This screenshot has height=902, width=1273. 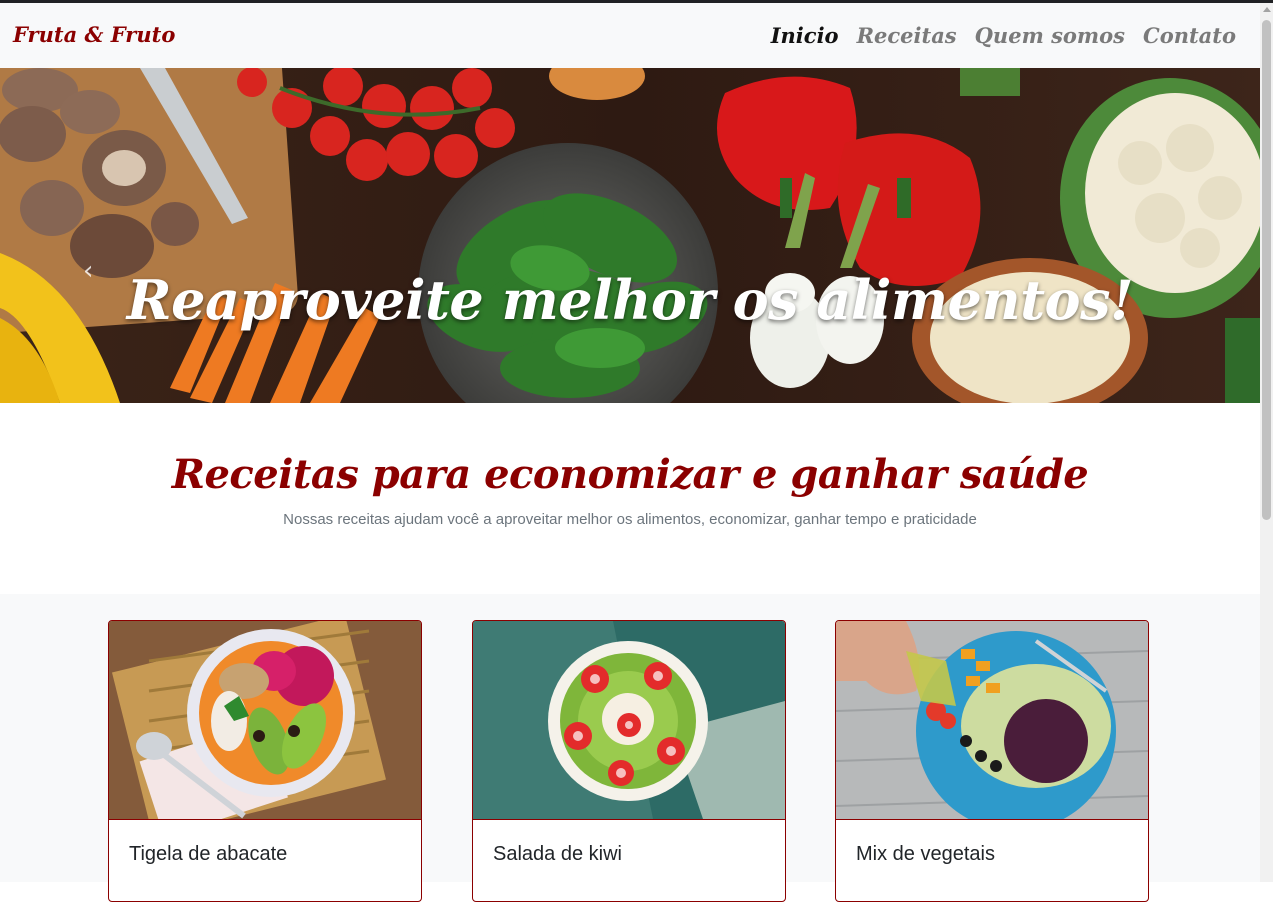 I want to click on nav-link-contato: Contato, so click(x=1189, y=35).